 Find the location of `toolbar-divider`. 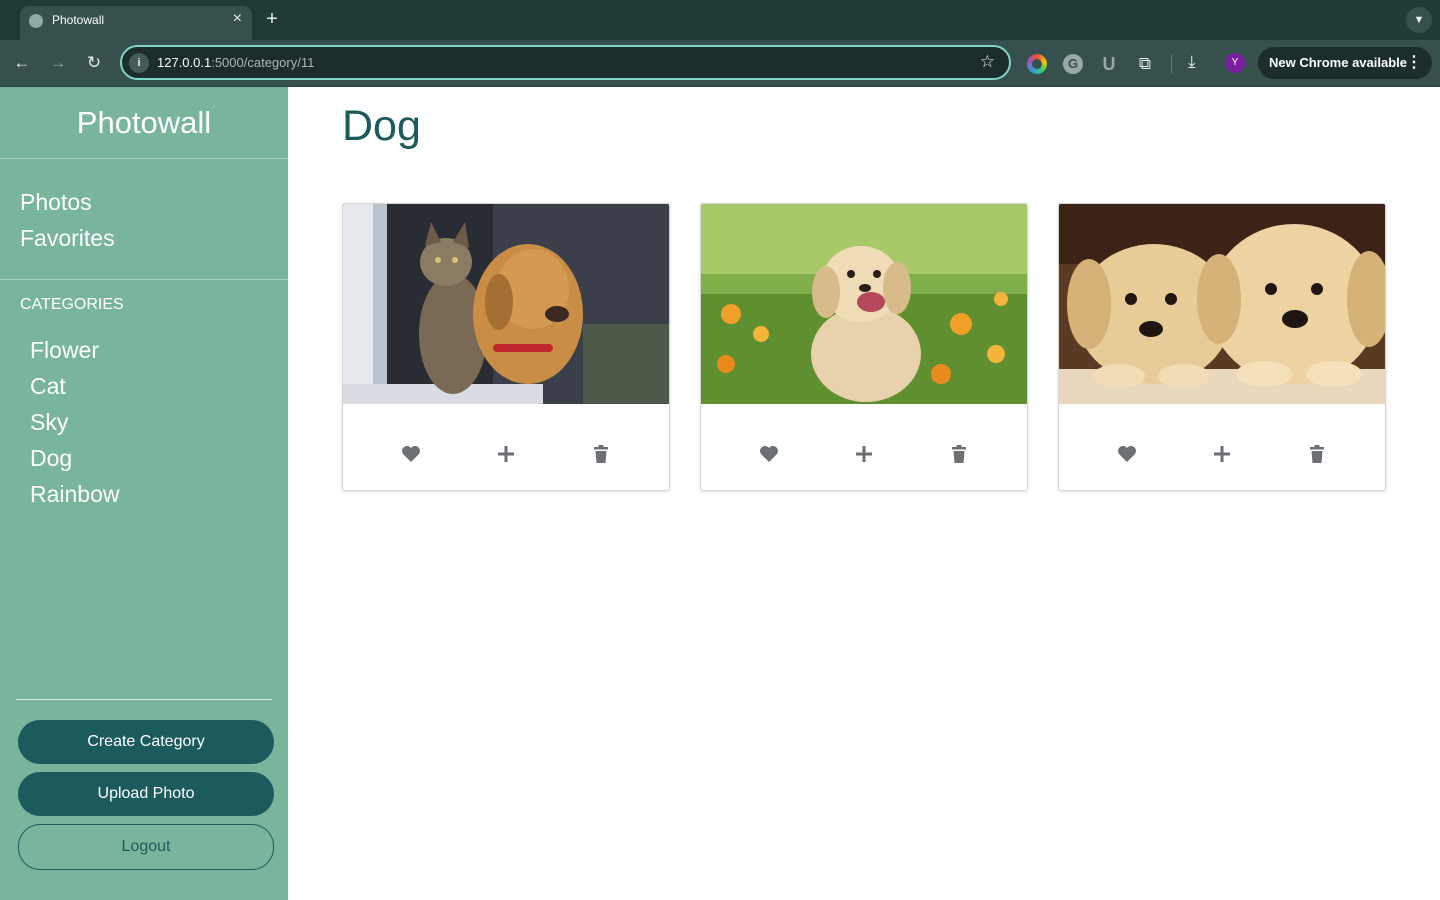

toolbar-divider is located at coordinates (1171, 64).